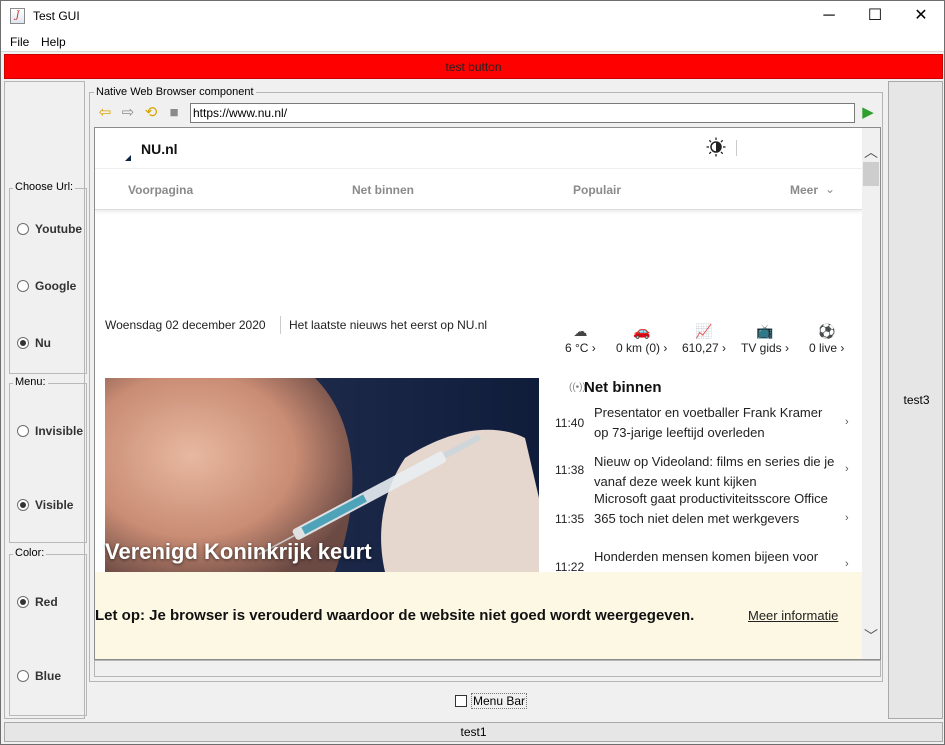  Describe the element at coordinates (59, 229) in the screenshot. I see `radio-label: Youtube` at that location.